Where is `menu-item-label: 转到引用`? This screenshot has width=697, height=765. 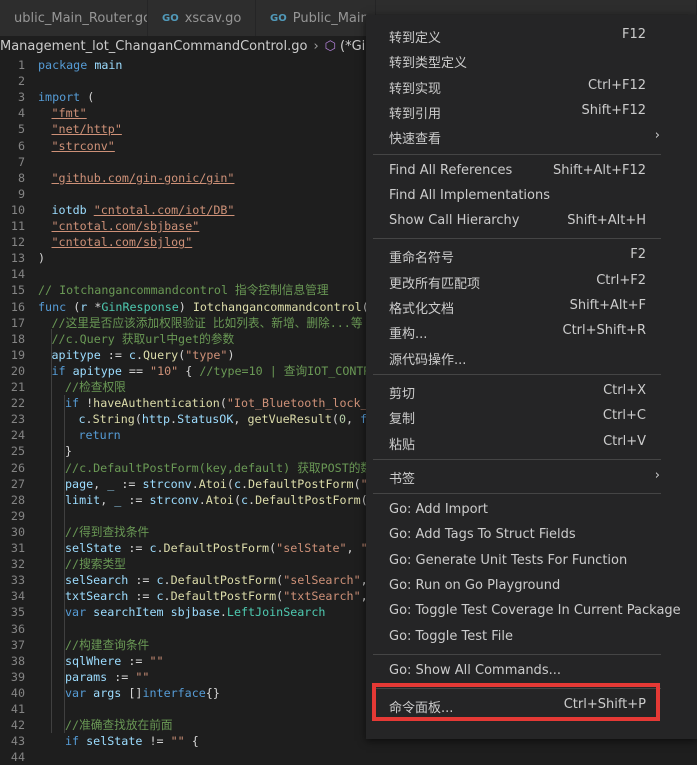 menu-item-label: 转到引用 is located at coordinates (415, 114).